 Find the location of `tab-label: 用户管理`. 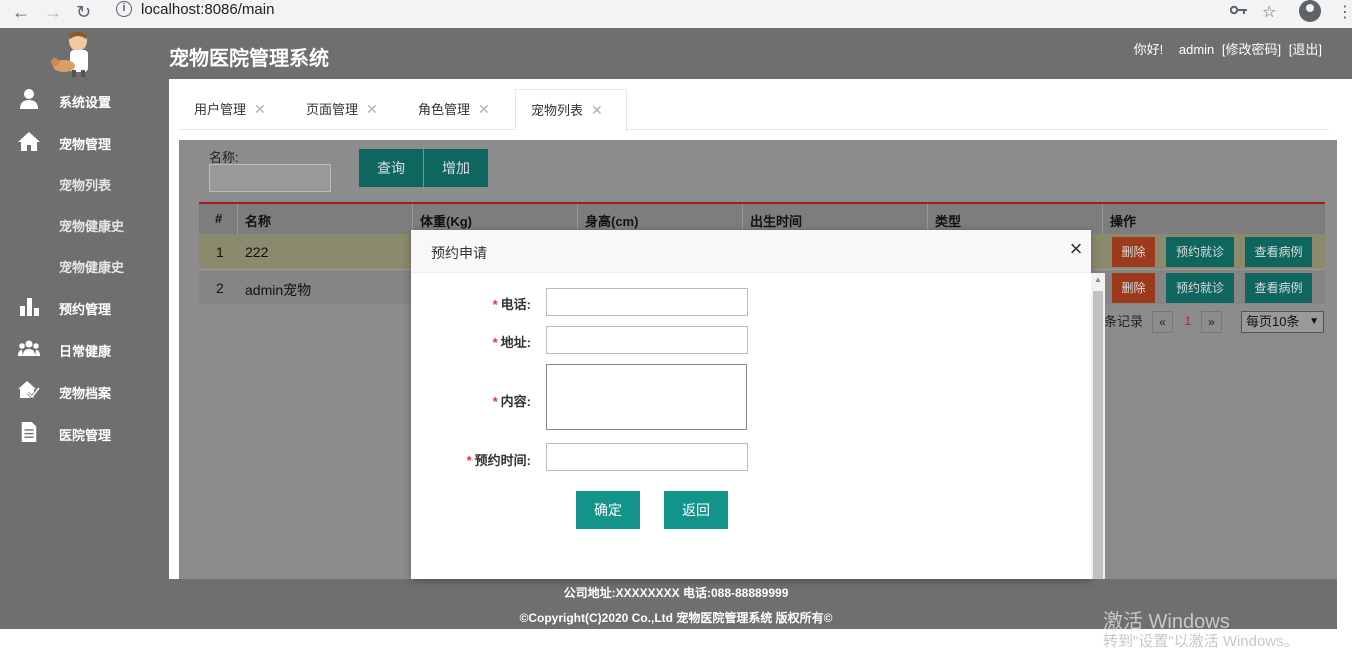

tab-label: 用户管理 is located at coordinates (220, 109).